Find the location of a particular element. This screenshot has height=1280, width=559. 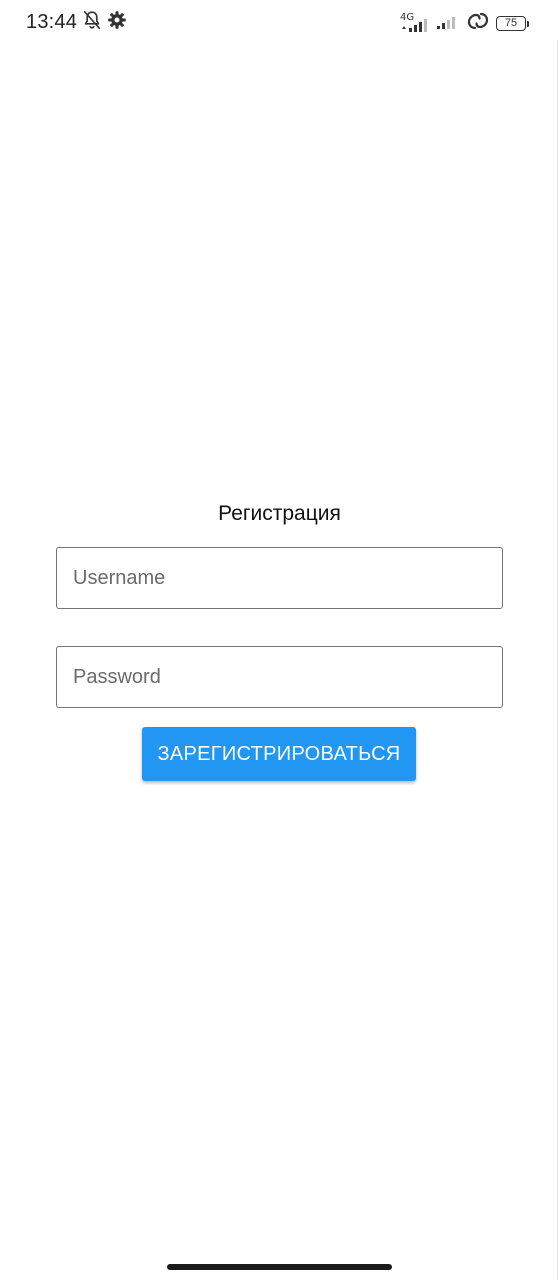

status-bar-right: 4G 75 is located at coordinates (464, 23).